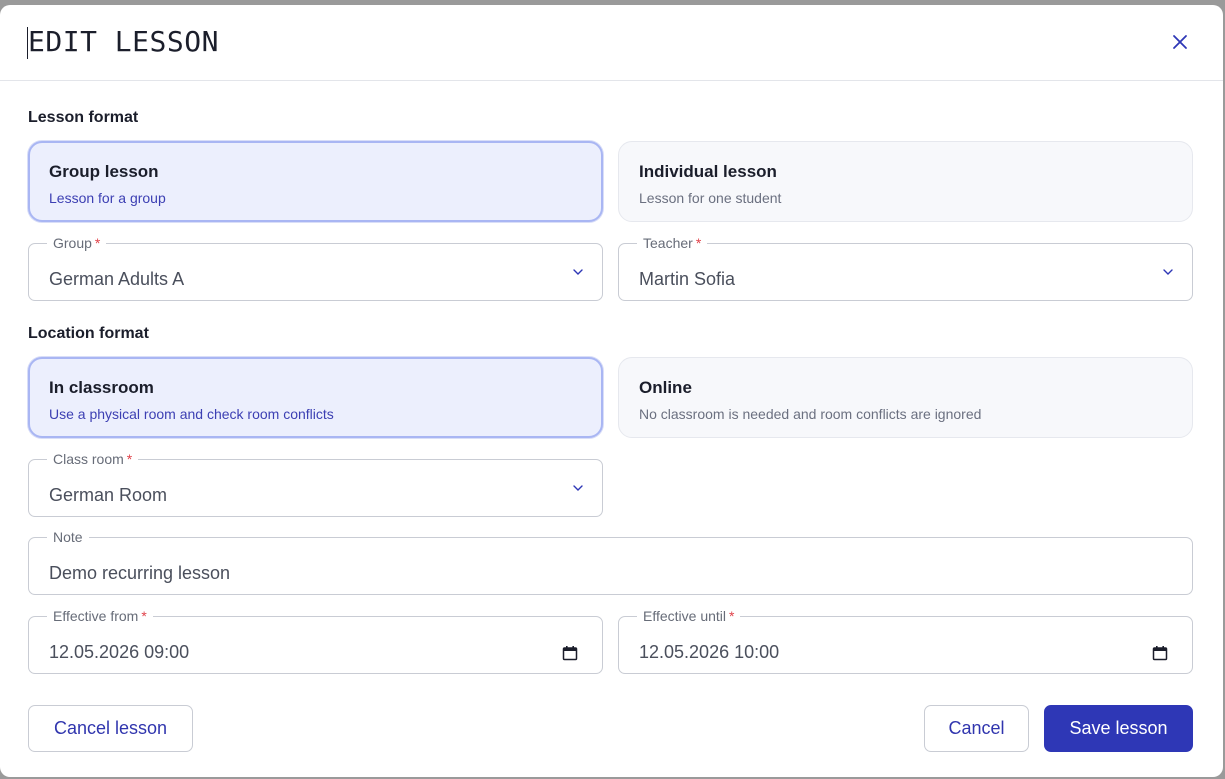 Image resolution: width=1225 pixels, height=779 pixels. What do you see at coordinates (668, 243) in the screenshot?
I see `teacher-label-text: Teacher` at bounding box center [668, 243].